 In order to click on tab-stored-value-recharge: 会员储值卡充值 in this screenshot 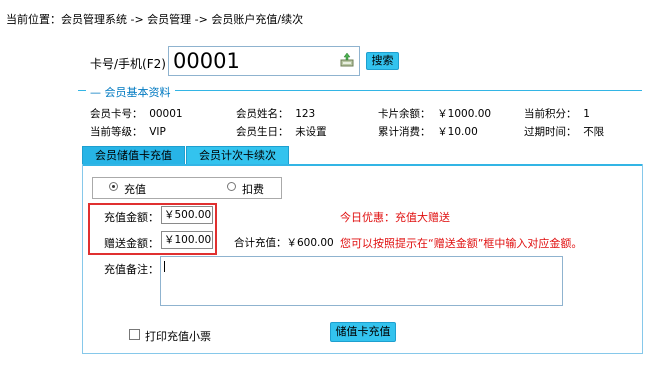, I will do `click(133, 155)`.